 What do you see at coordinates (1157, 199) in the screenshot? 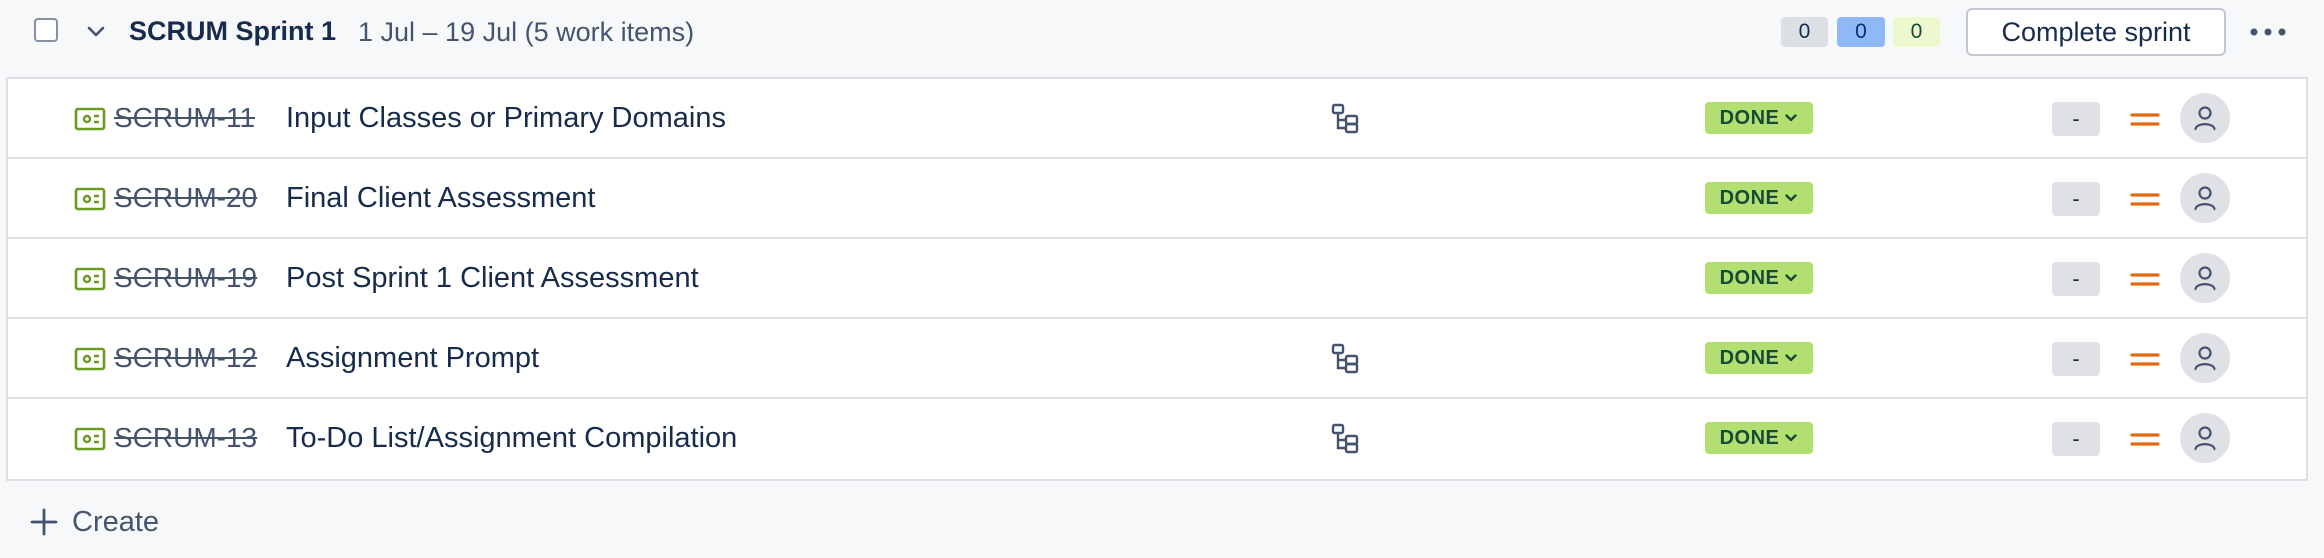
I see `work-item-row: SCRUM-20 Final Client Assessment DONE -` at bounding box center [1157, 199].